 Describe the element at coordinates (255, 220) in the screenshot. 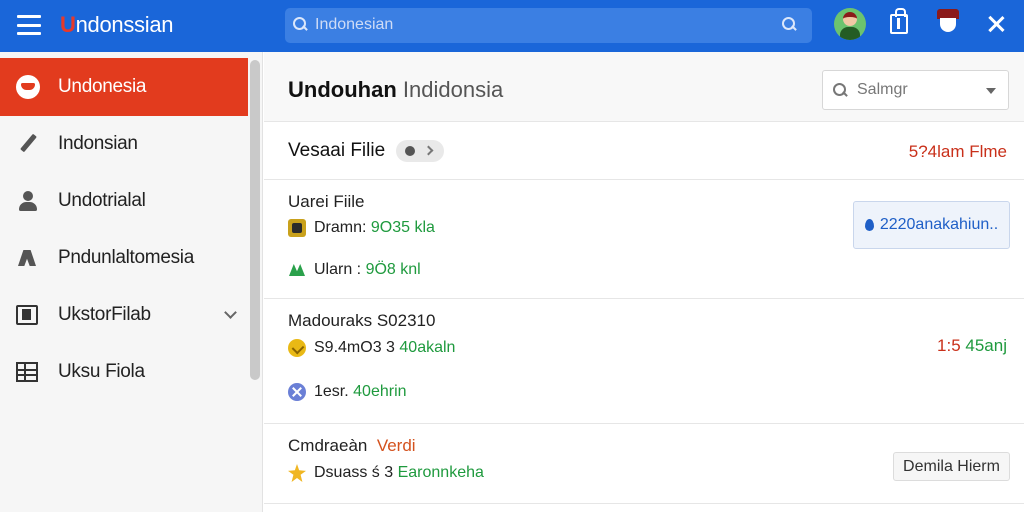

I see `sidebar-scrollbar` at that location.